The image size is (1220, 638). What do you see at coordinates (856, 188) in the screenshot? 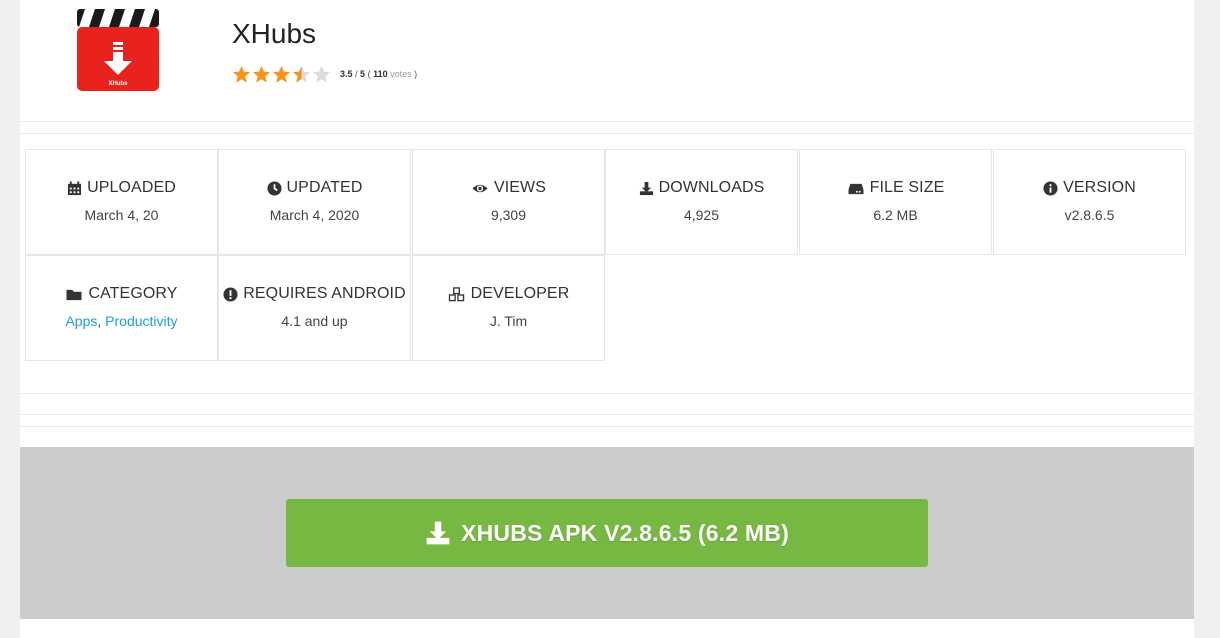
I see `hdd-icon` at bounding box center [856, 188].